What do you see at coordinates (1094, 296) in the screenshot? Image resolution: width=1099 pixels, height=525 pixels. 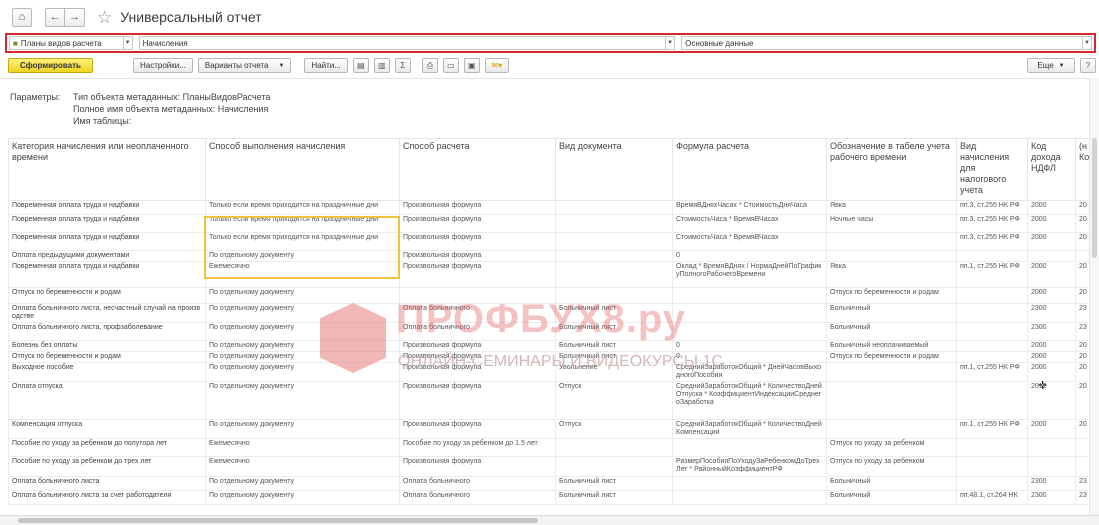 I see `vertical-scrollbar` at bounding box center [1094, 296].